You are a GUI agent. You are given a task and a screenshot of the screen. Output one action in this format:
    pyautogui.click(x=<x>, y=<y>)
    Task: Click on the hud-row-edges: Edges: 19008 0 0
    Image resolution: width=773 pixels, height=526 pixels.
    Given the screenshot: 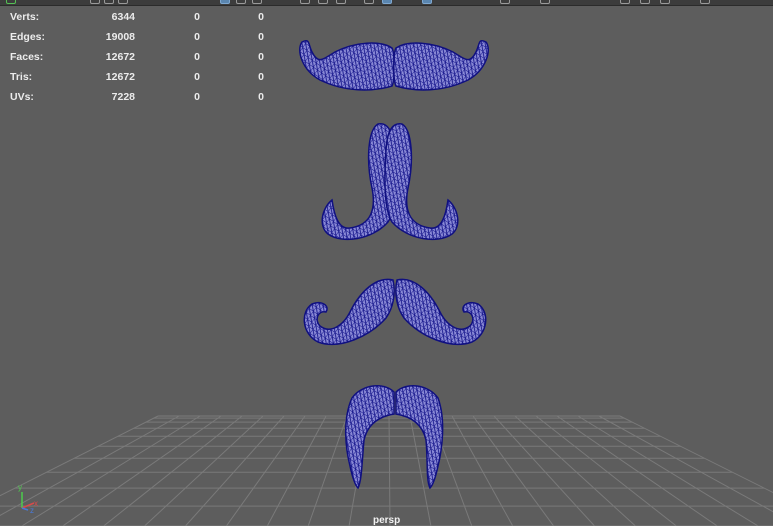 What is the action you would take?
    pyautogui.click(x=140, y=37)
    